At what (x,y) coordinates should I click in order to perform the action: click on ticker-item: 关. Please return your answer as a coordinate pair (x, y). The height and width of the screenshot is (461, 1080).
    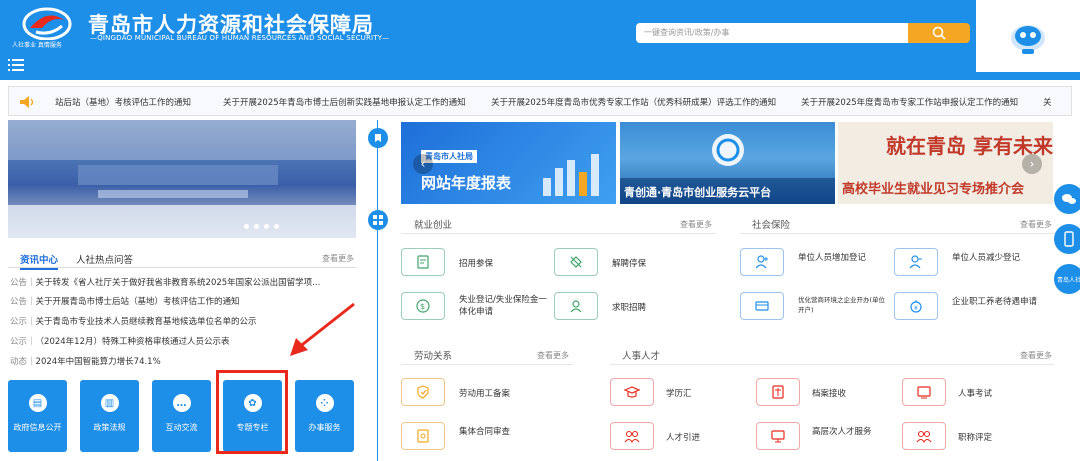
    Looking at the image, I should click on (1047, 102).